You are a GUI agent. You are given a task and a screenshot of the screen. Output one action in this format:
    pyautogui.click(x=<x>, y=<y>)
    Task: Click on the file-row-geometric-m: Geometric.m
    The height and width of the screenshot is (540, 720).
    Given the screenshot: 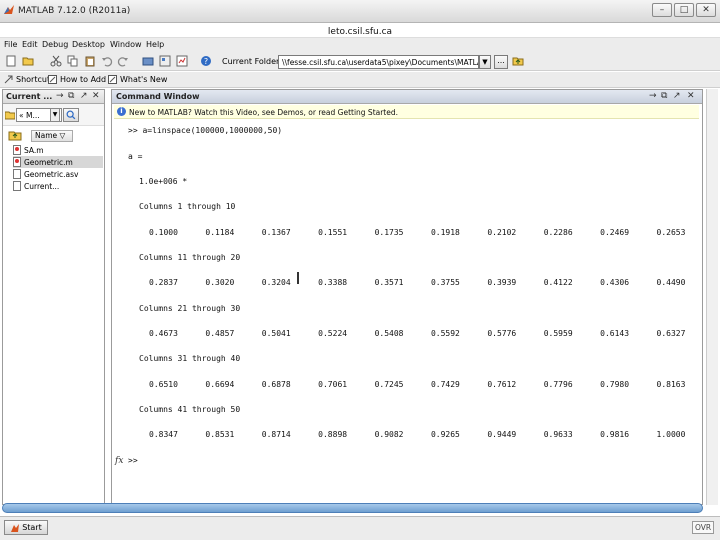 What is the action you would take?
    pyautogui.click(x=58, y=162)
    